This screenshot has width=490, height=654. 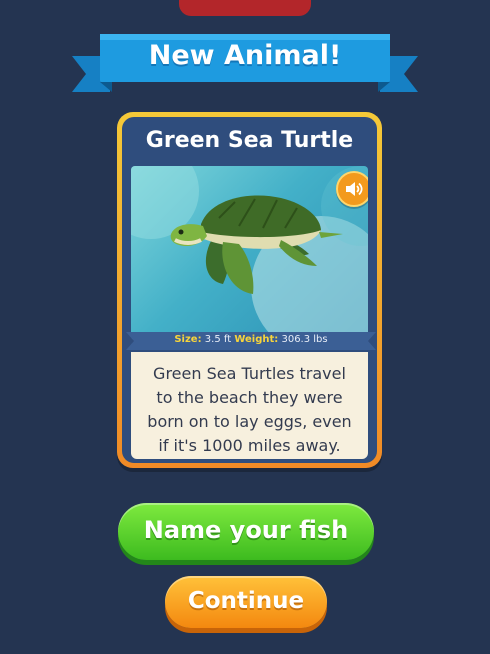 I want to click on stats-text: Size: 3.5 ft Weight: 306.3 lbs, so click(x=251, y=339).